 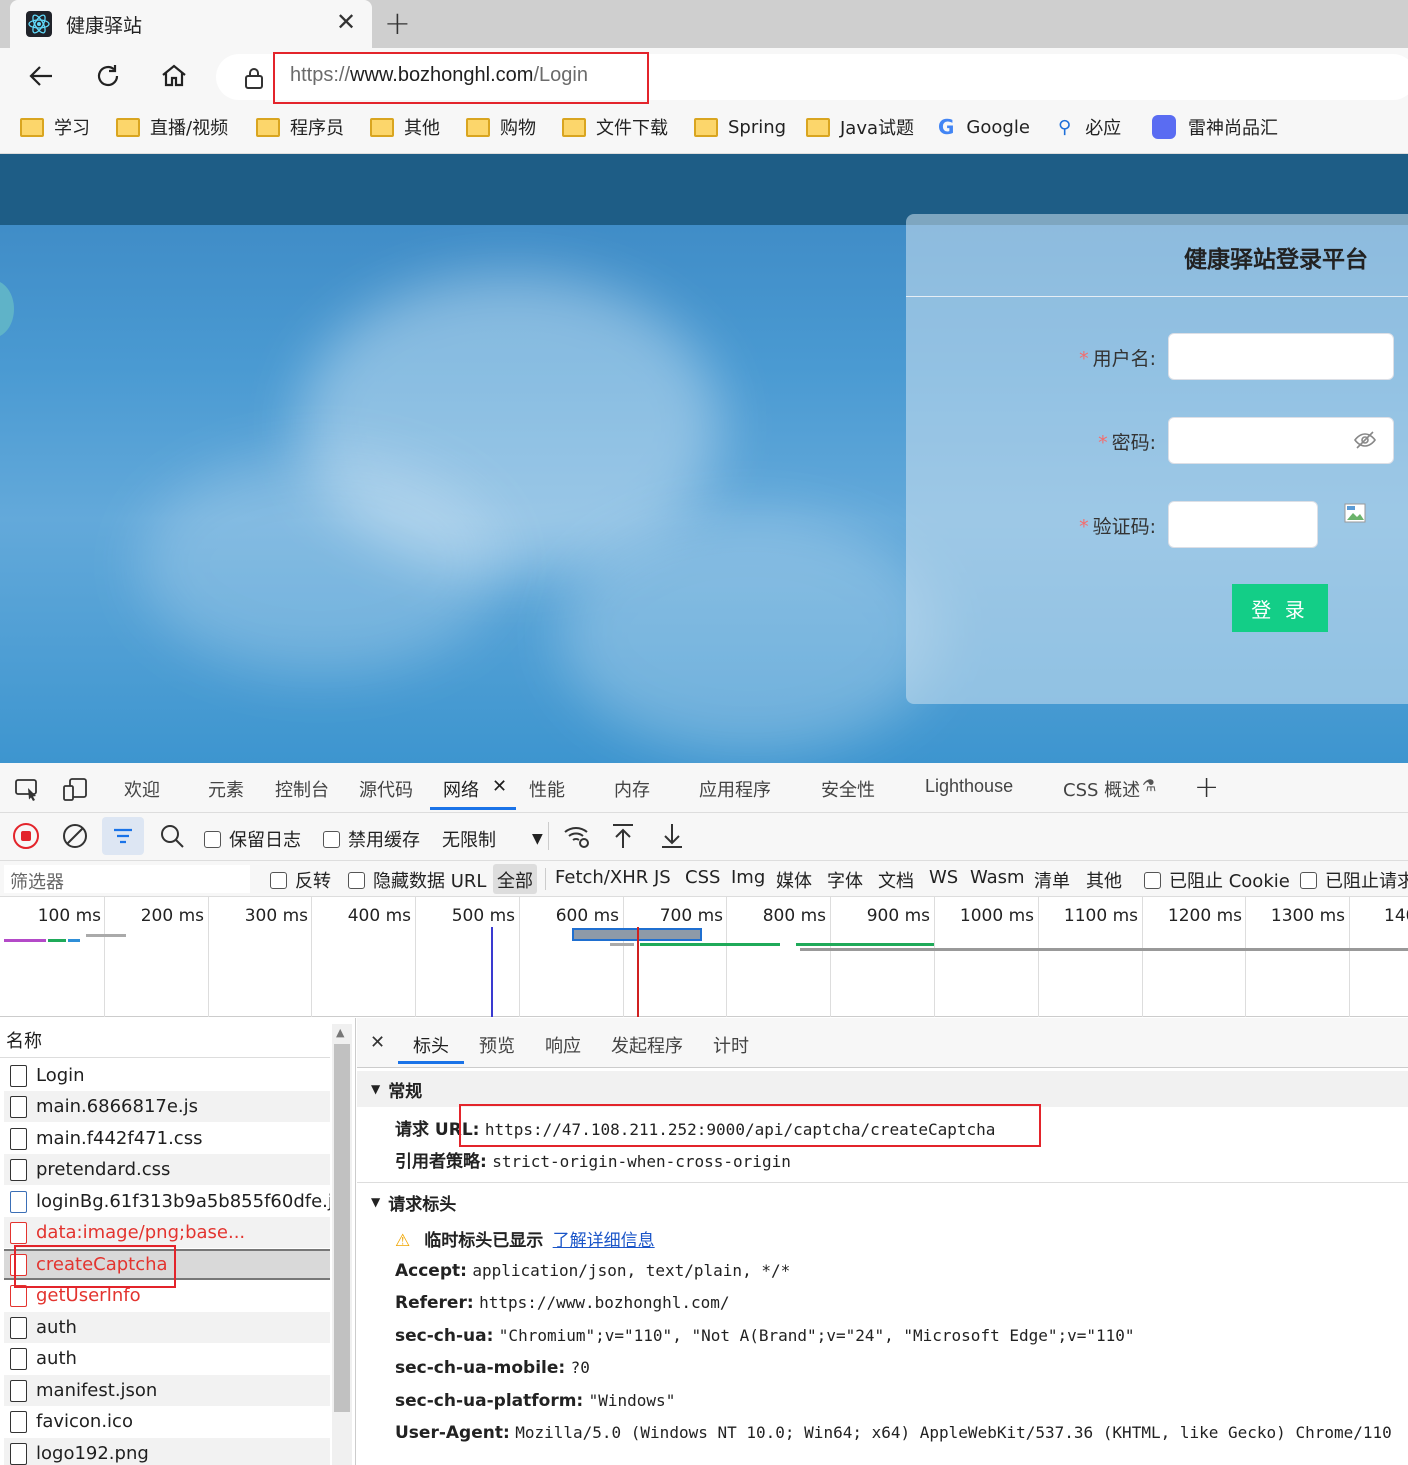 What do you see at coordinates (127, 879) in the screenshot?
I see `filter-input: 筛选器` at bounding box center [127, 879].